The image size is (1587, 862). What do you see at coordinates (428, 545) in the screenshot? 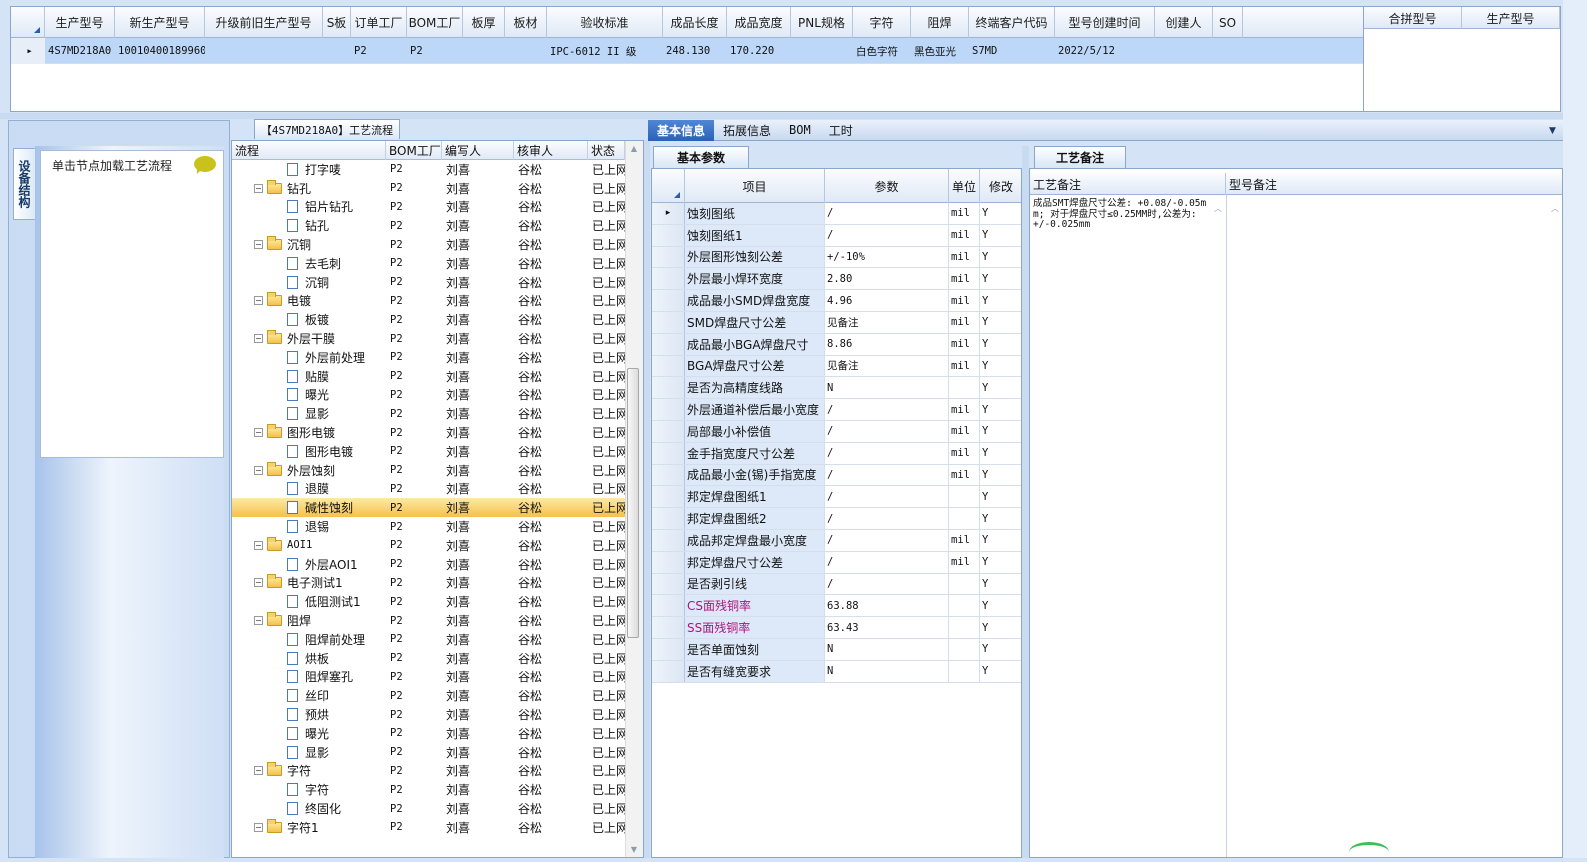
I see `tree-row: − AOI1 P2 刘喜 谷松 已上网` at bounding box center [428, 545].